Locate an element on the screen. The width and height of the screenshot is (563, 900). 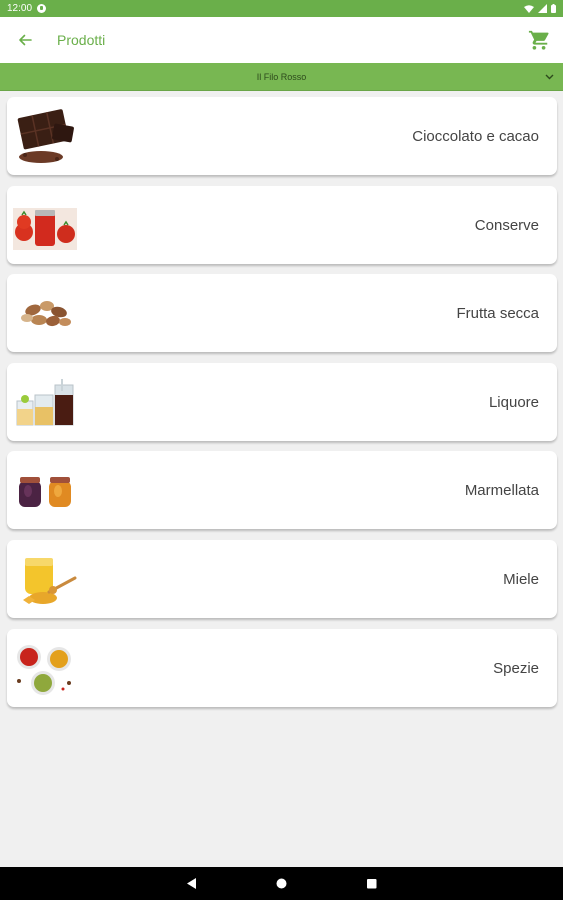
category-label: Cioccolato e cacao is located at coordinates (475, 136).